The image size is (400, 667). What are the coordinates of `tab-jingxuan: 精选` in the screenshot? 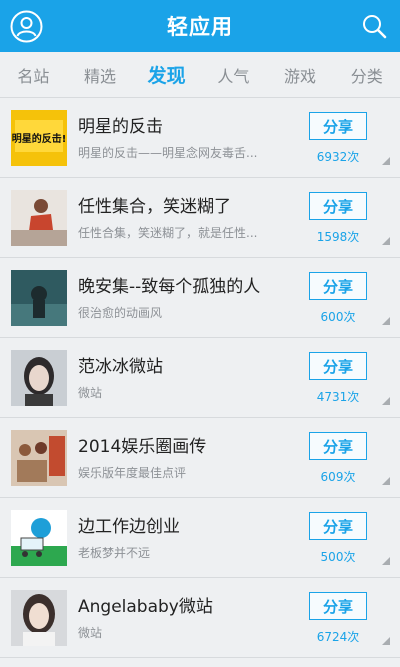 It's located at (100, 75).